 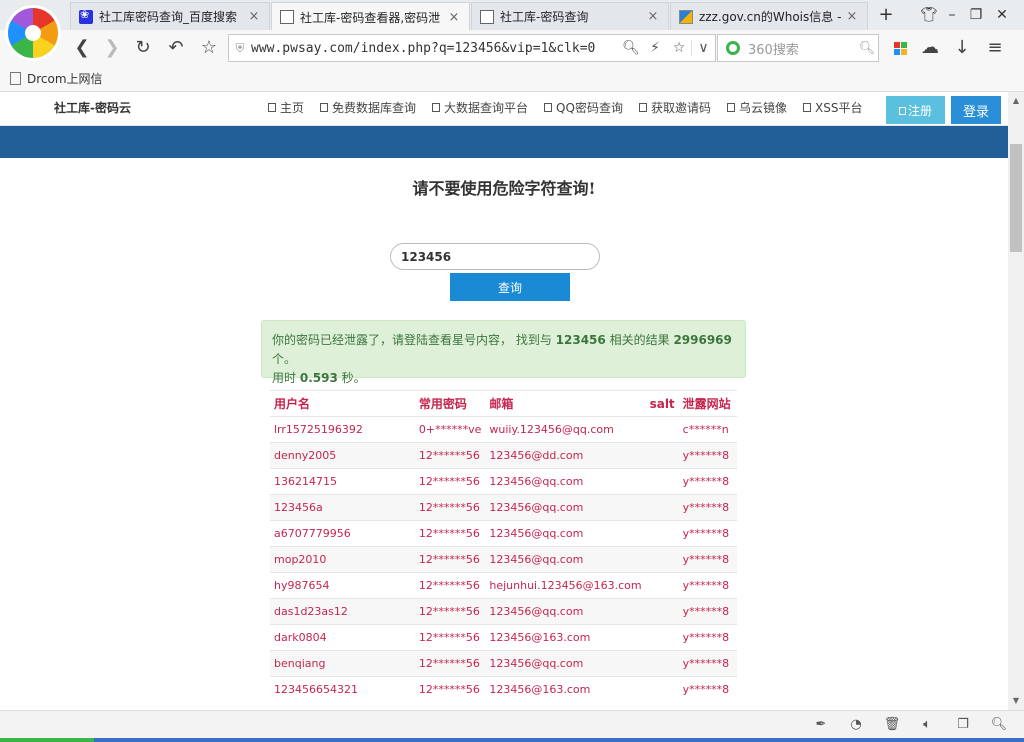 I want to click on scroll-thumb, so click(x=1016, y=198).